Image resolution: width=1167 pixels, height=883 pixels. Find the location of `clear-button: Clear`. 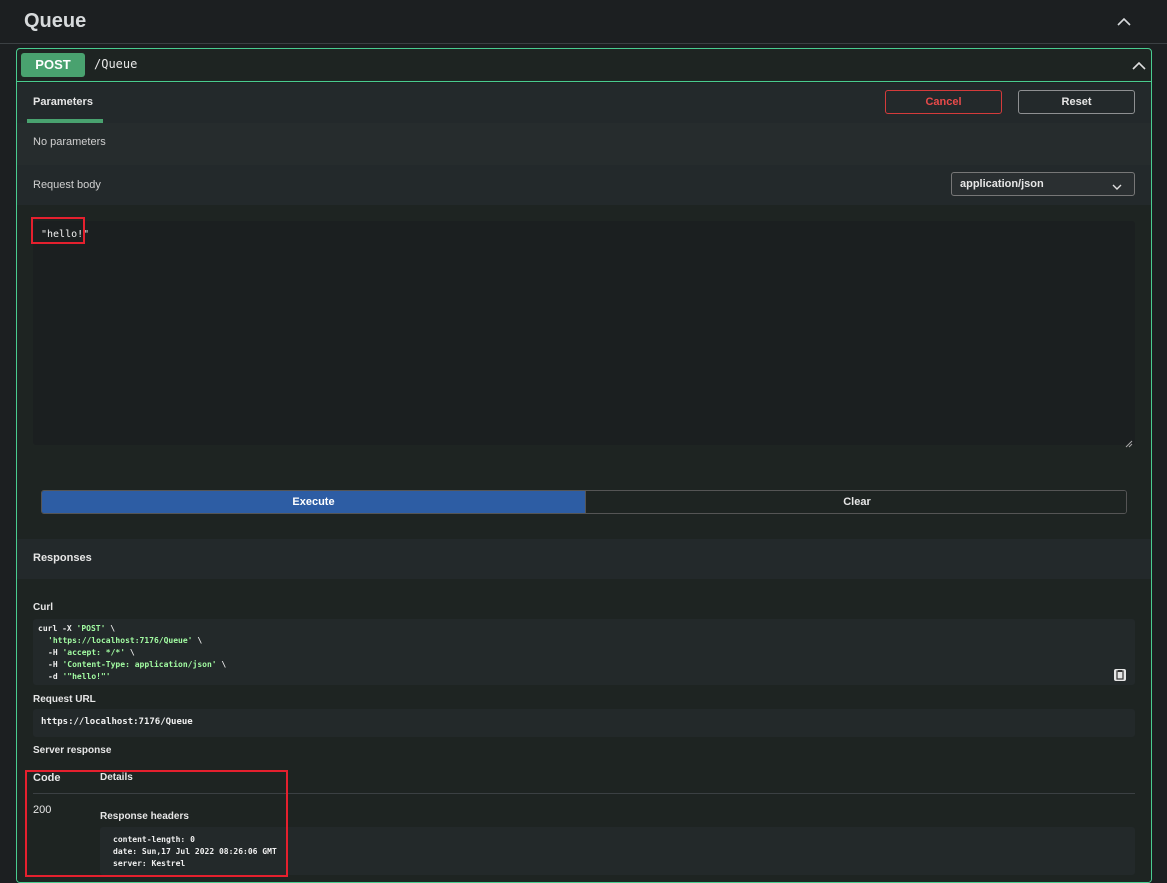

clear-button: Clear is located at coordinates (855, 502).